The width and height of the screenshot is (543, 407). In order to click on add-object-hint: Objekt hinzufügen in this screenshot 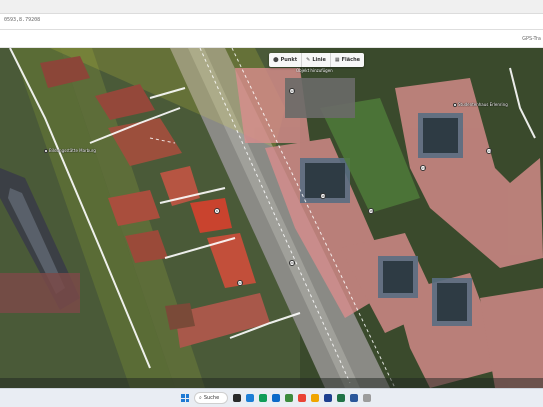, I will do `click(314, 70)`.